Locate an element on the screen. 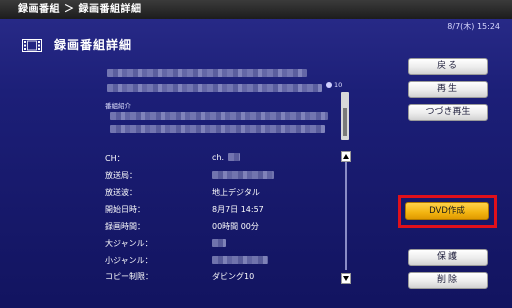  station-blurred is located at coordinates (243, 175).